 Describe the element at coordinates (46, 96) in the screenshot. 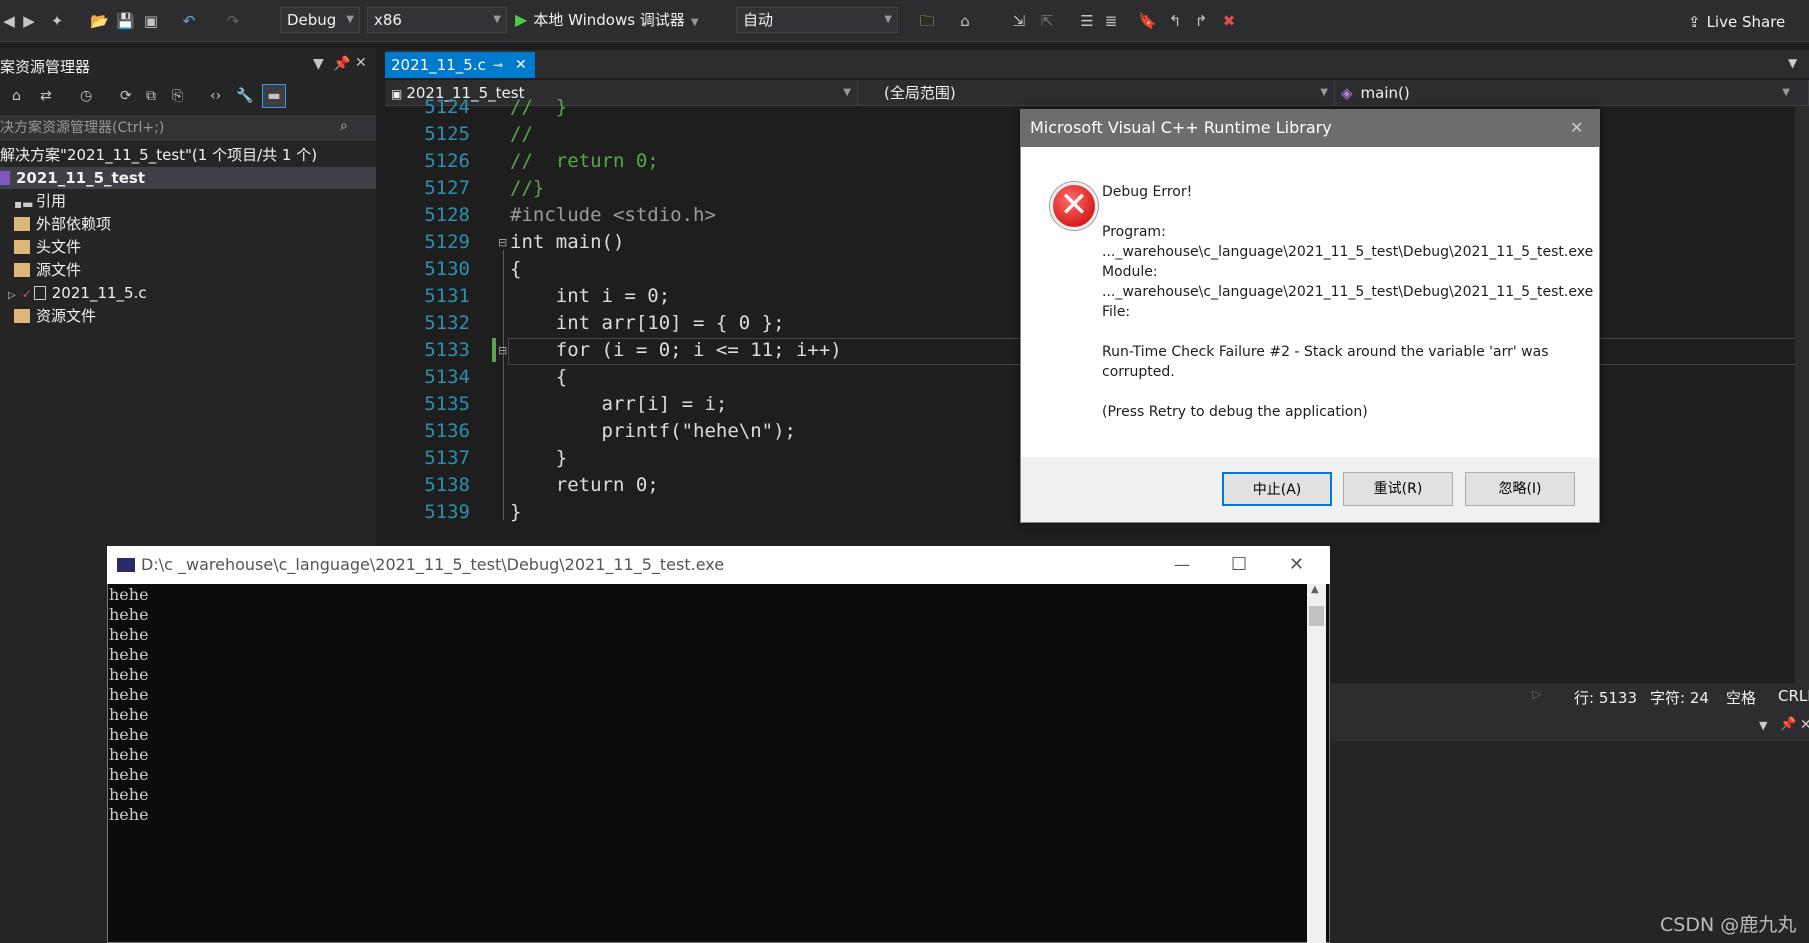

I see `switch-view-icon: ⇄` at that location.